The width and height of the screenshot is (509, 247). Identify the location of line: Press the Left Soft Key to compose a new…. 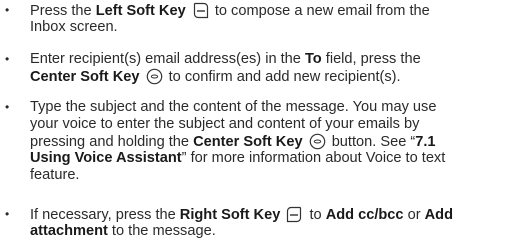
(230, 11).